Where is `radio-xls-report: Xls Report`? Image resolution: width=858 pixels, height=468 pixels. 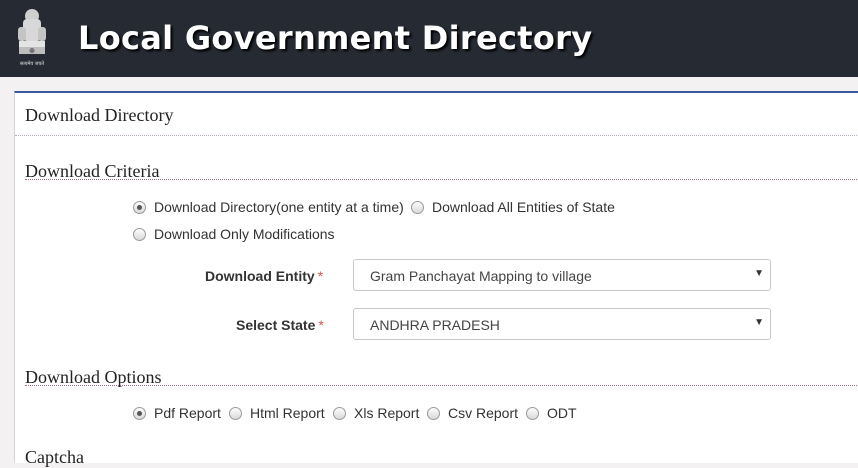
radio-xls-report: Xls Report is located at coordinates (376, 413).